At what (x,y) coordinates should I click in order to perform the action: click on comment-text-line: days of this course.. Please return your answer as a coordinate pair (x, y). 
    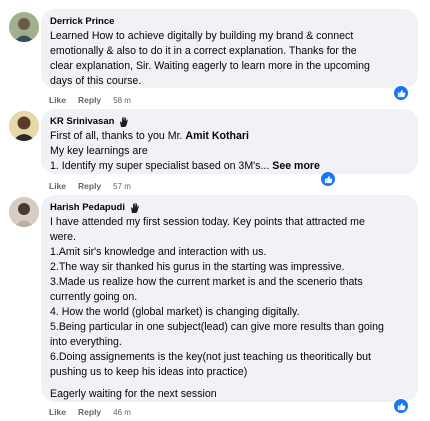
    Looking at the image, I should click on (96, 81).